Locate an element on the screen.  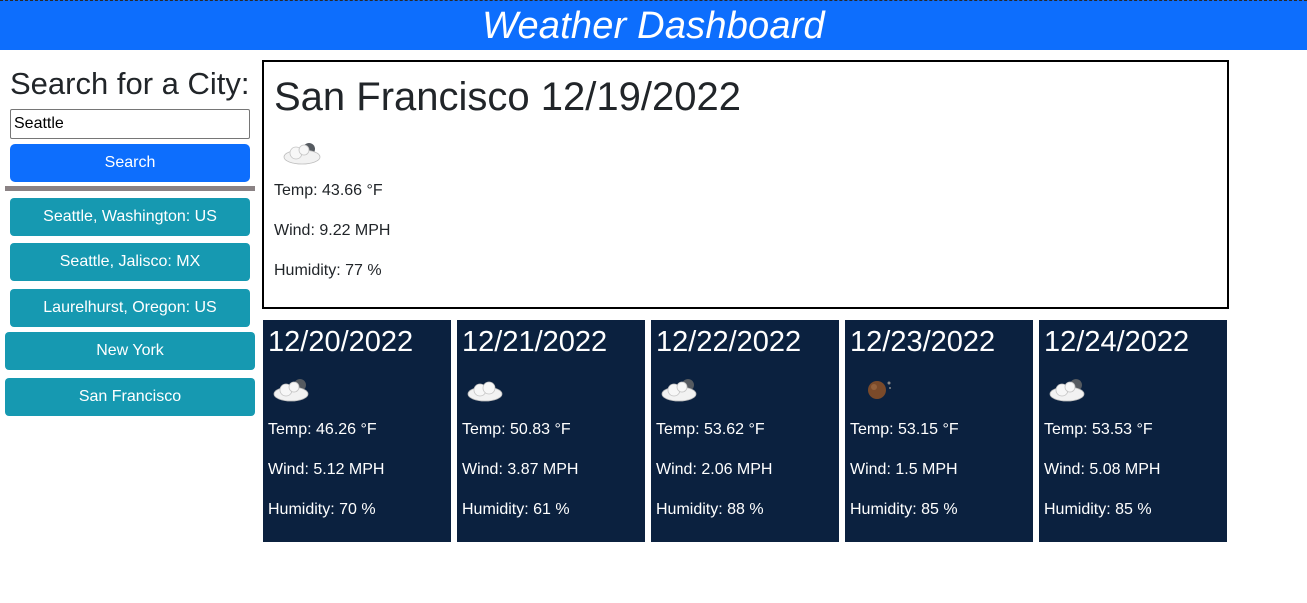
city-search-input is located at coordinates (130, 124).